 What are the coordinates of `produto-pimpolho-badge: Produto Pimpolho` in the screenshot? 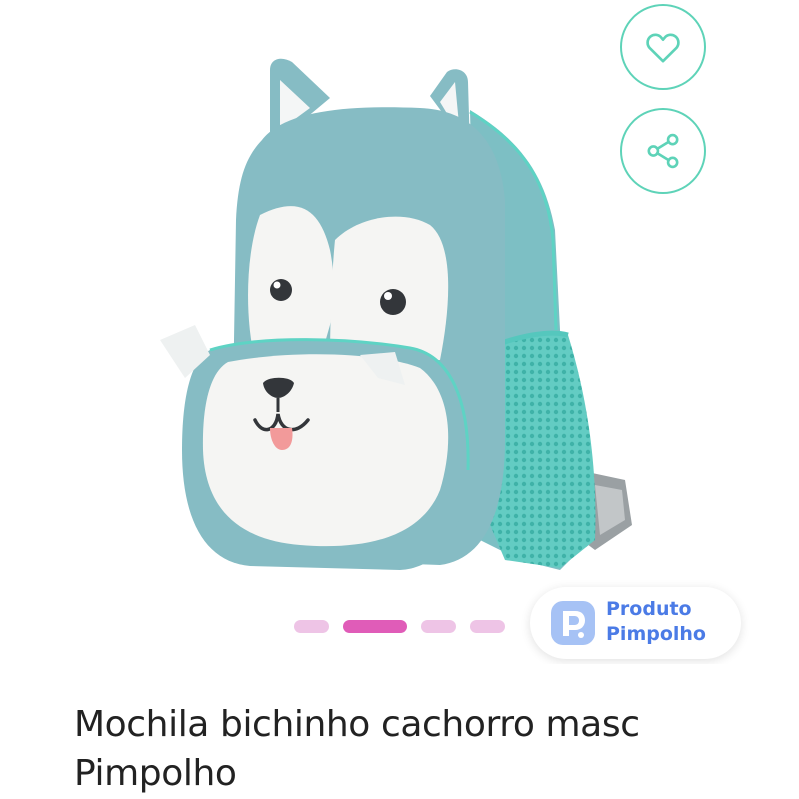 It's located at (635, 623).